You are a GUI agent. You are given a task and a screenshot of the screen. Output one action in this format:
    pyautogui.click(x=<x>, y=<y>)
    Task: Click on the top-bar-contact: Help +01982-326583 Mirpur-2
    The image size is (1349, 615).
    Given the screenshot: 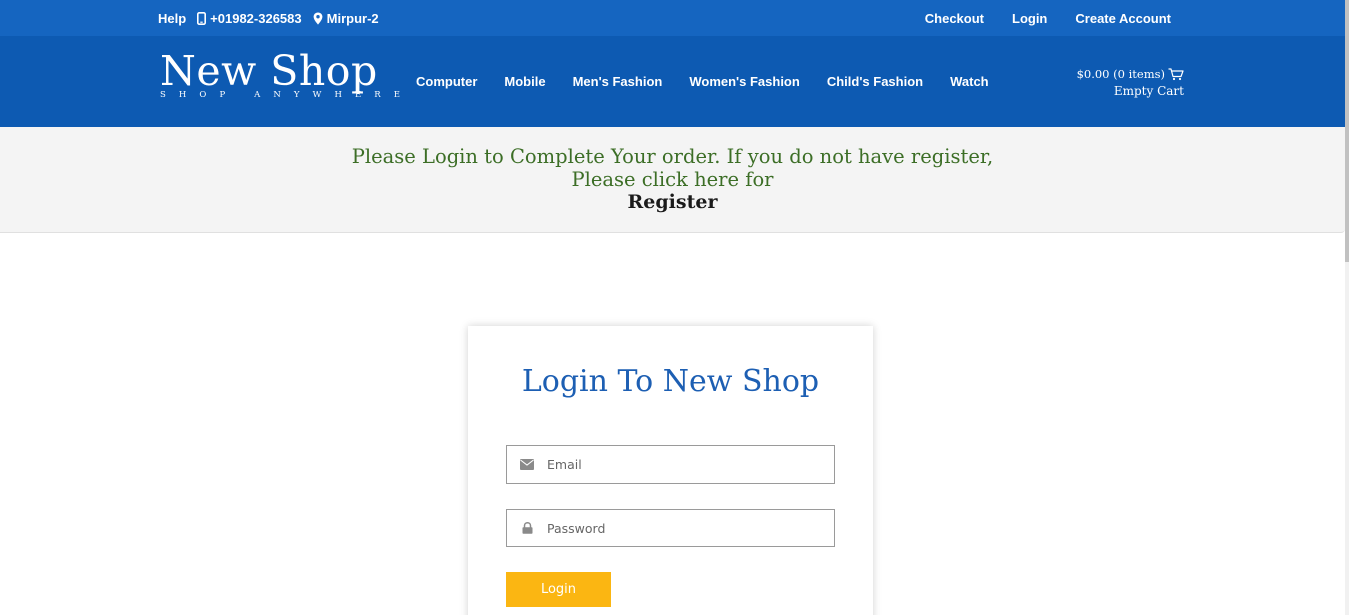 What is the action you would take?
    pyautogui.click(x=274, y=18)
    